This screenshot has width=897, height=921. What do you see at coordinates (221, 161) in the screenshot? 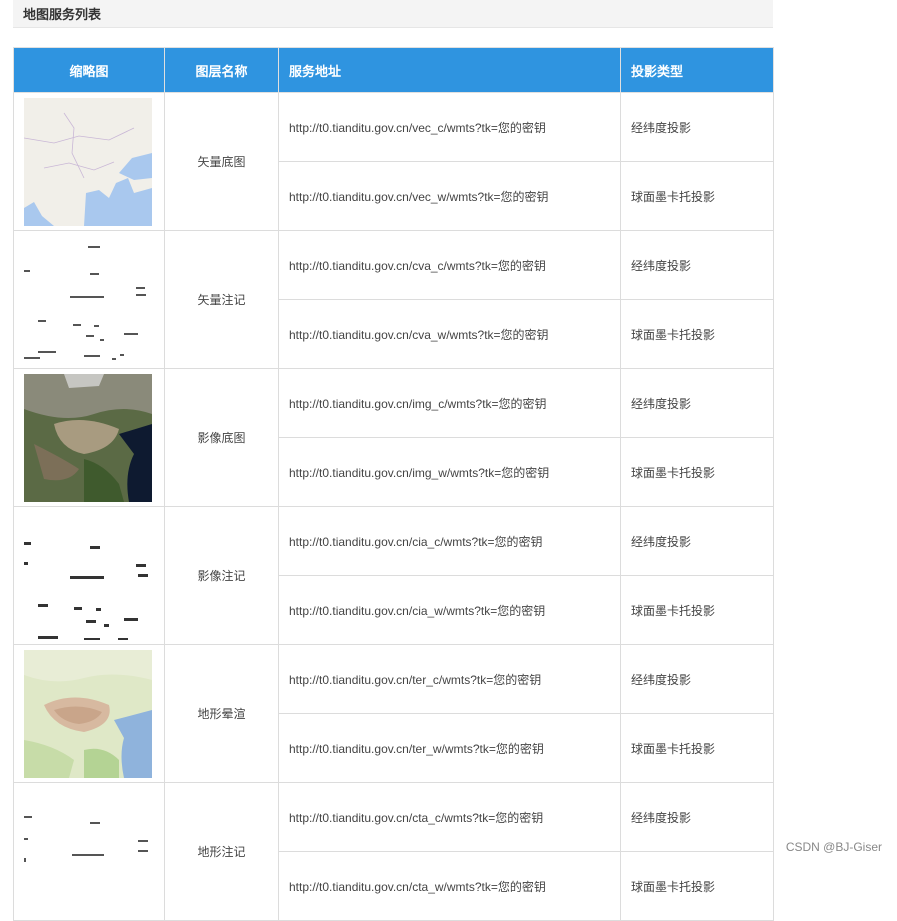
I see `layer-name: 矢量底图` at bounding box center [221, 161].